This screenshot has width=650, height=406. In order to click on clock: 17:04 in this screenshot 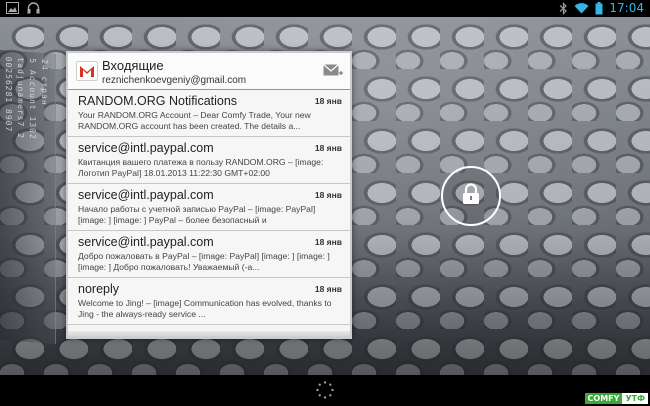, I will do `click(626, 8)`.